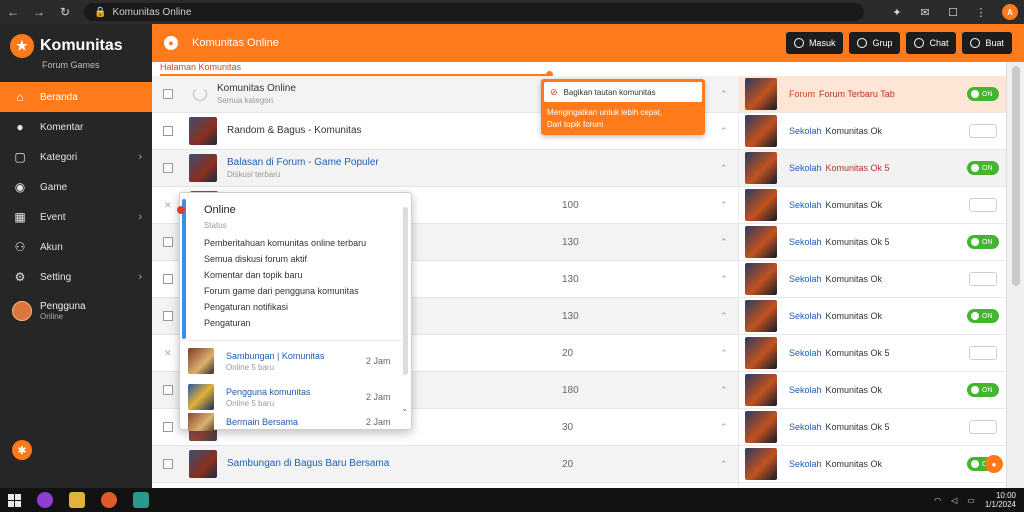 This screenshot has height=512, width=1024. What do you see at coordinates (14, 500) in the screenshot?
I see `start-icon` at bounding box center [14, 500].